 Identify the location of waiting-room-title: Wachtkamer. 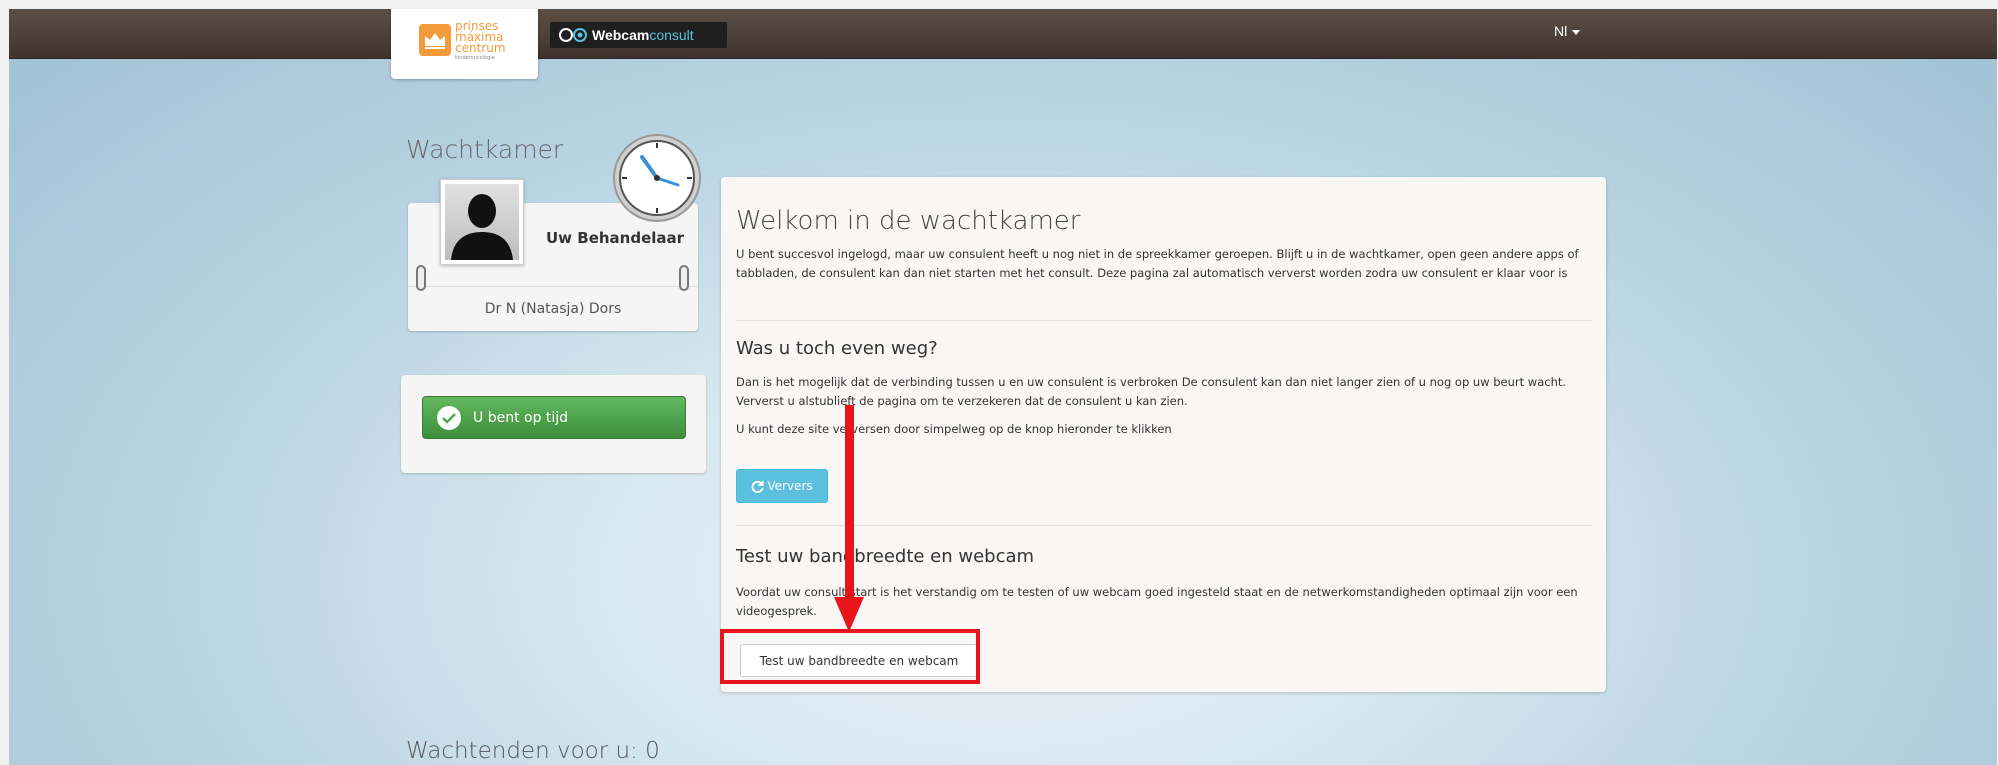
(485, 149).